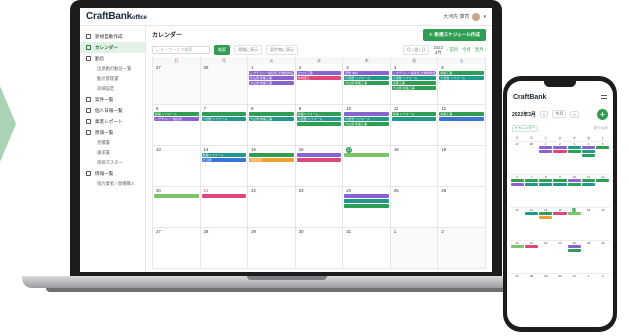  I want to click on phone-day: 14, so click(531, 224).